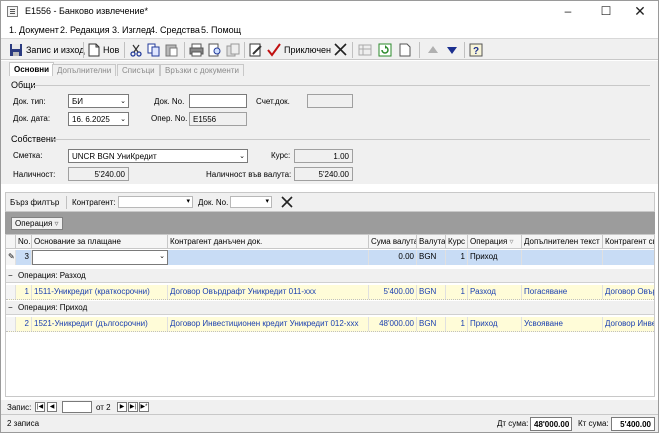 Image resolution: width=659 pixels, height=433 pixels. What do you see at coordinates (98, 119) in the screenshot?
I see `doc-date-picker: 16. 6.2025 ⌄` at bounding box center [98, 119].